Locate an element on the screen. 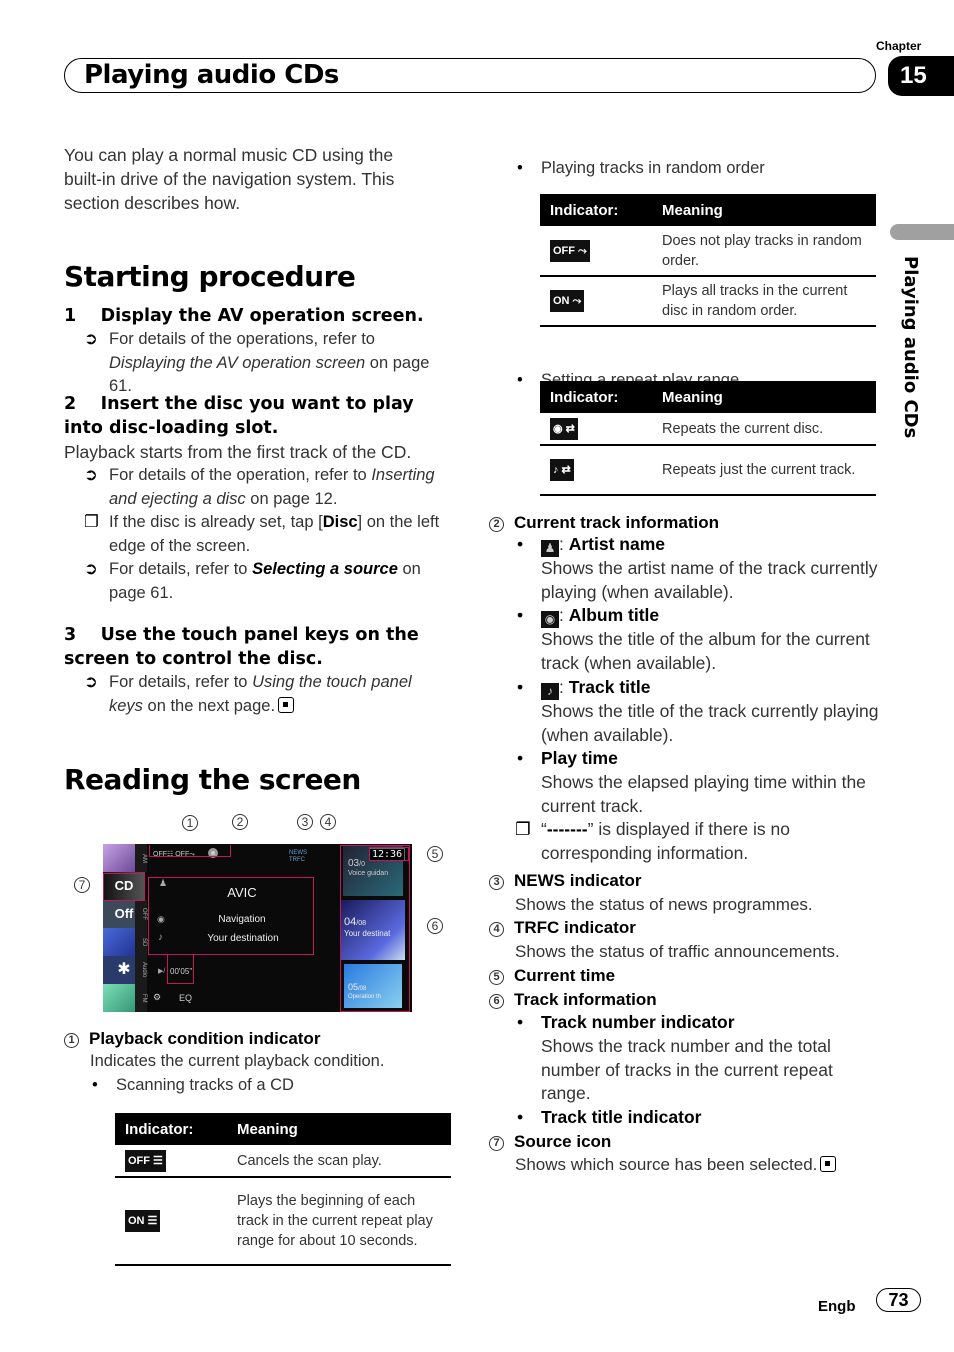  callout-7: 7 is located at coordinates (82, 885).